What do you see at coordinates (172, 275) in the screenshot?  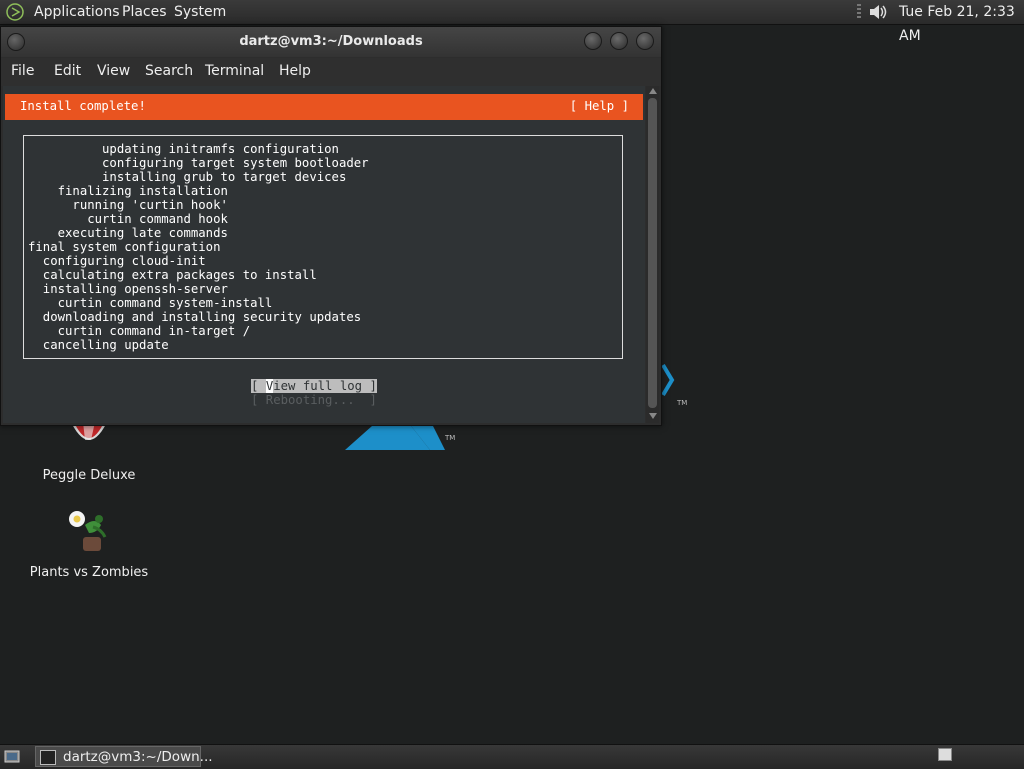 I see `log-line: calculating extra packages to install` at bounding box center [172, 275].